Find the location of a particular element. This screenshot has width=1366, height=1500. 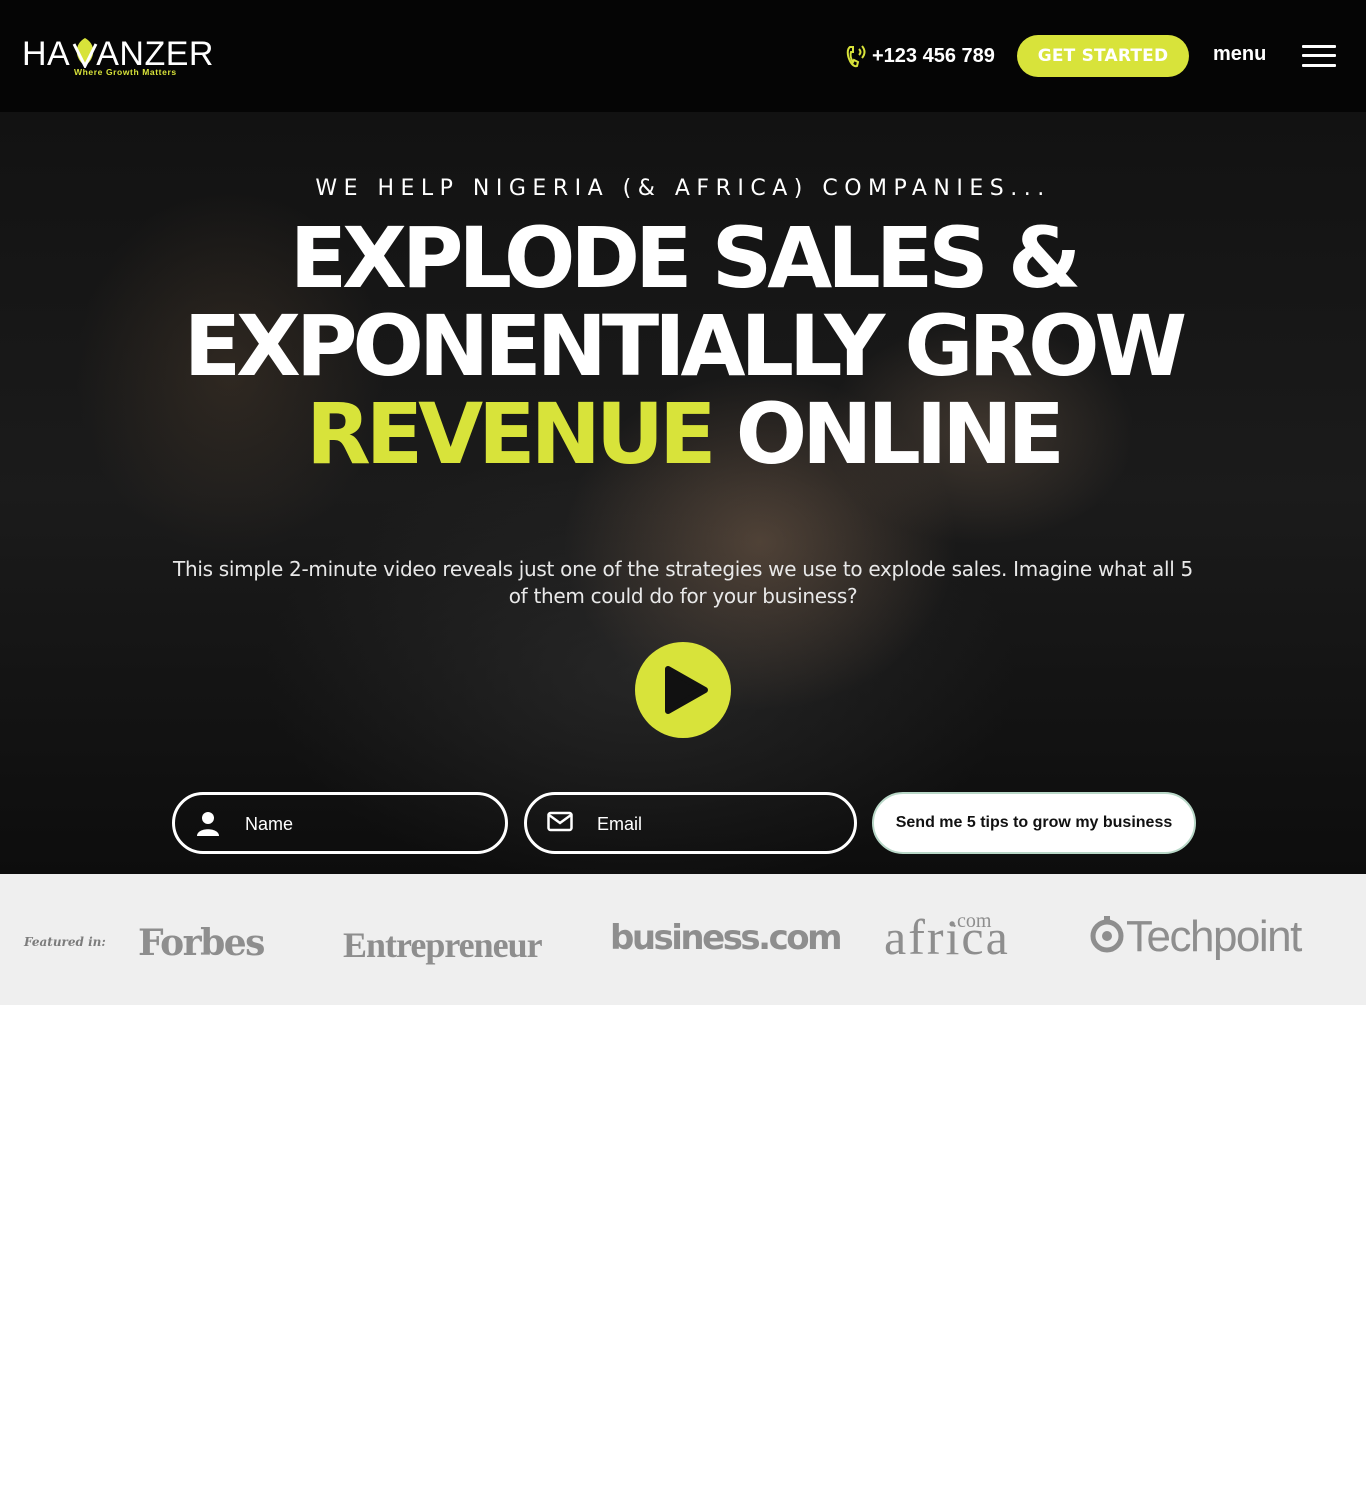

phone-link: +123 456 789 is located at coordinates (919, 56).